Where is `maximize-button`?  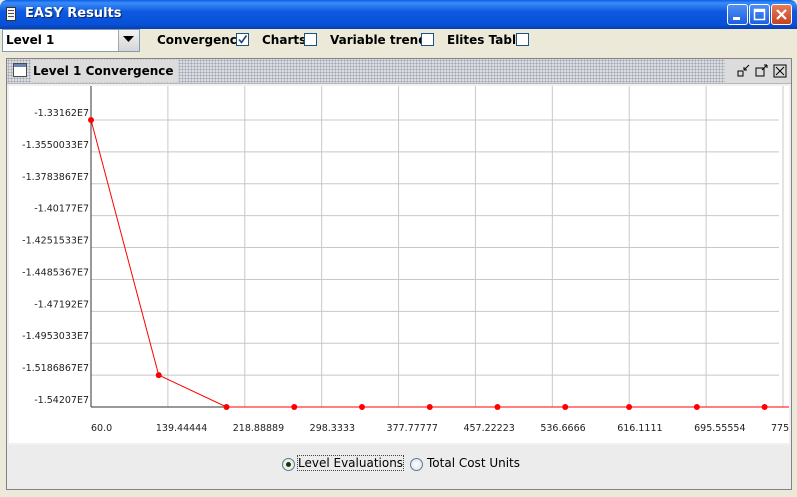
maximize-button is located at coordinates (759, 14).